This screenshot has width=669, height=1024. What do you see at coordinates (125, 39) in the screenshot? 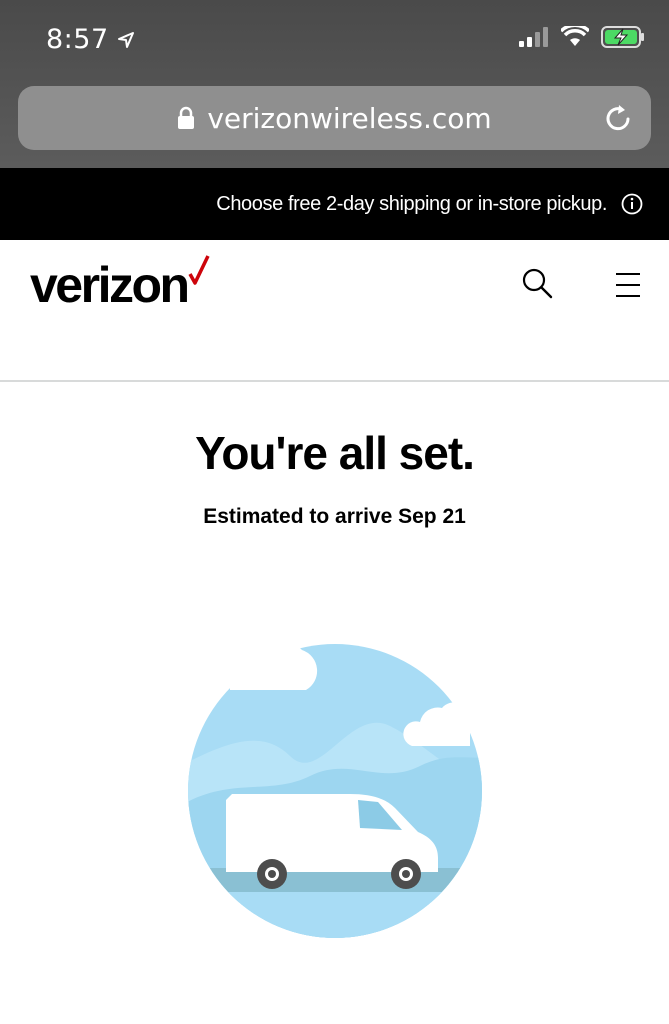
I see `location-arrow-icon` at bounding box center [125, 39].